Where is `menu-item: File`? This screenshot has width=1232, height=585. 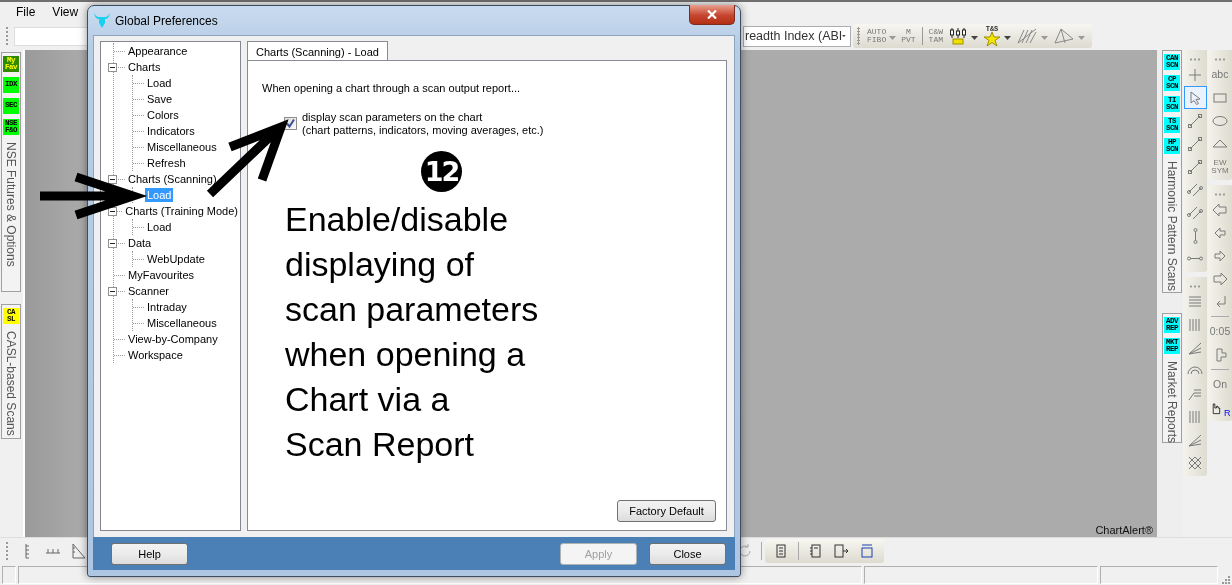 menu-item: File is located at coordinates (26, 12).